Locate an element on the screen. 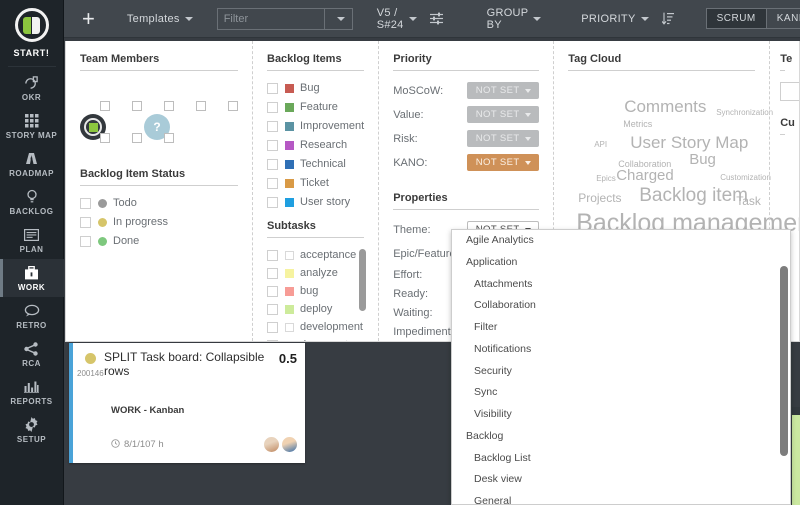  tag-cloud-item: User Story Map is located at coordinates (689, 142).